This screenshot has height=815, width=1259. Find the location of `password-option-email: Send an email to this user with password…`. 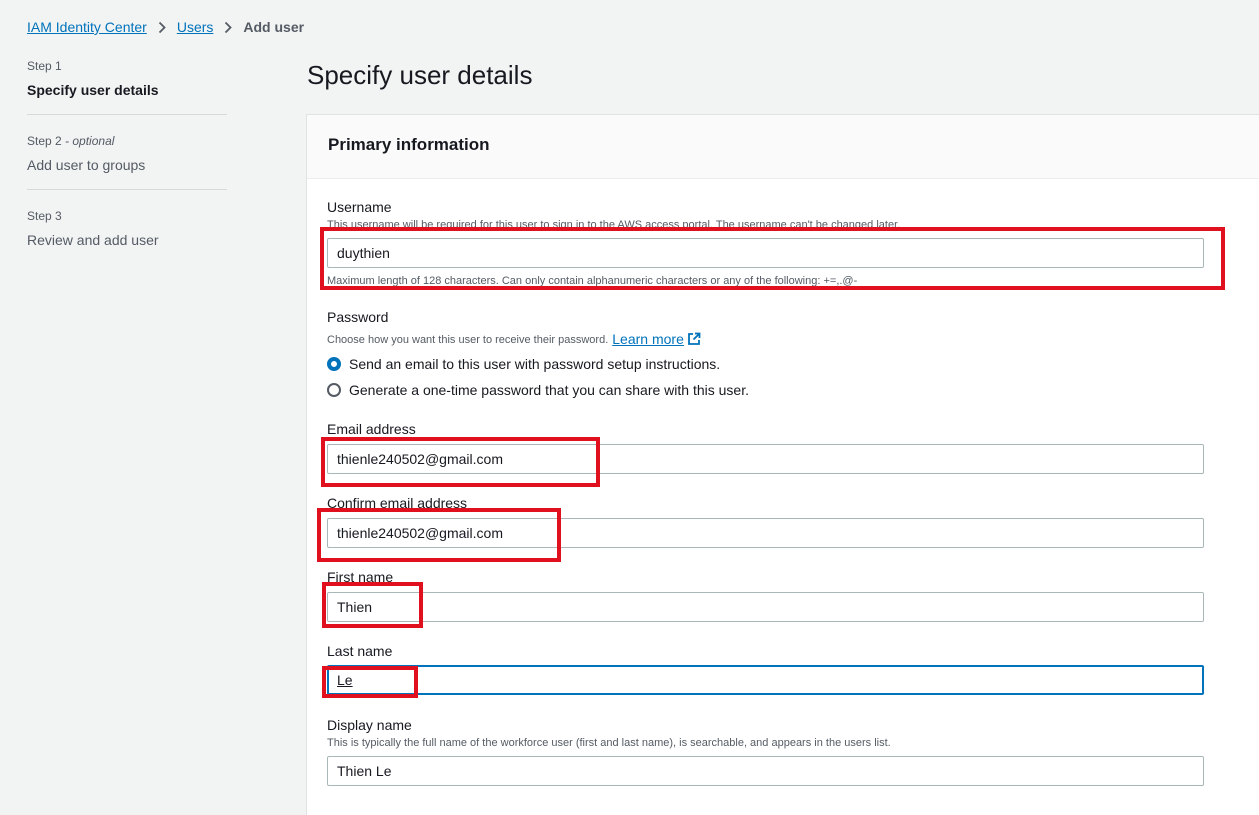

password-option-email: Send an email to this user with password… is located at coordinates (523, 364).